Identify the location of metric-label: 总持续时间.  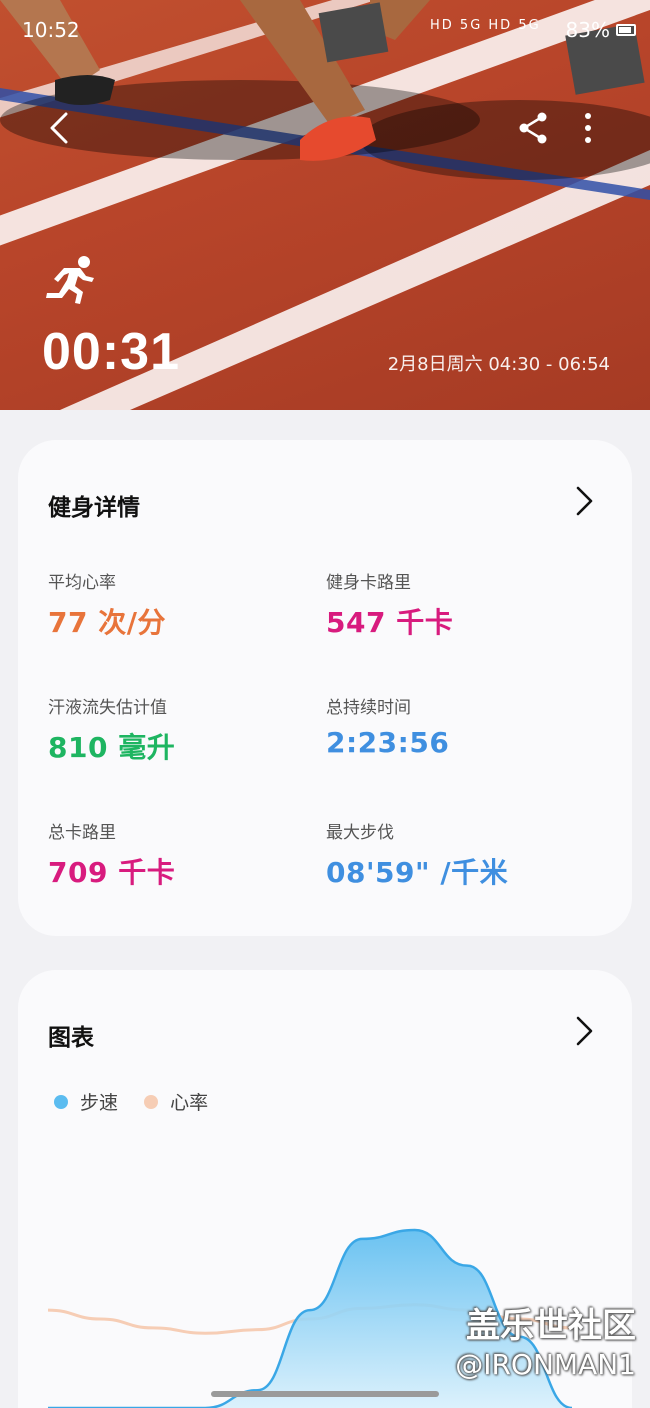
(368, 708).